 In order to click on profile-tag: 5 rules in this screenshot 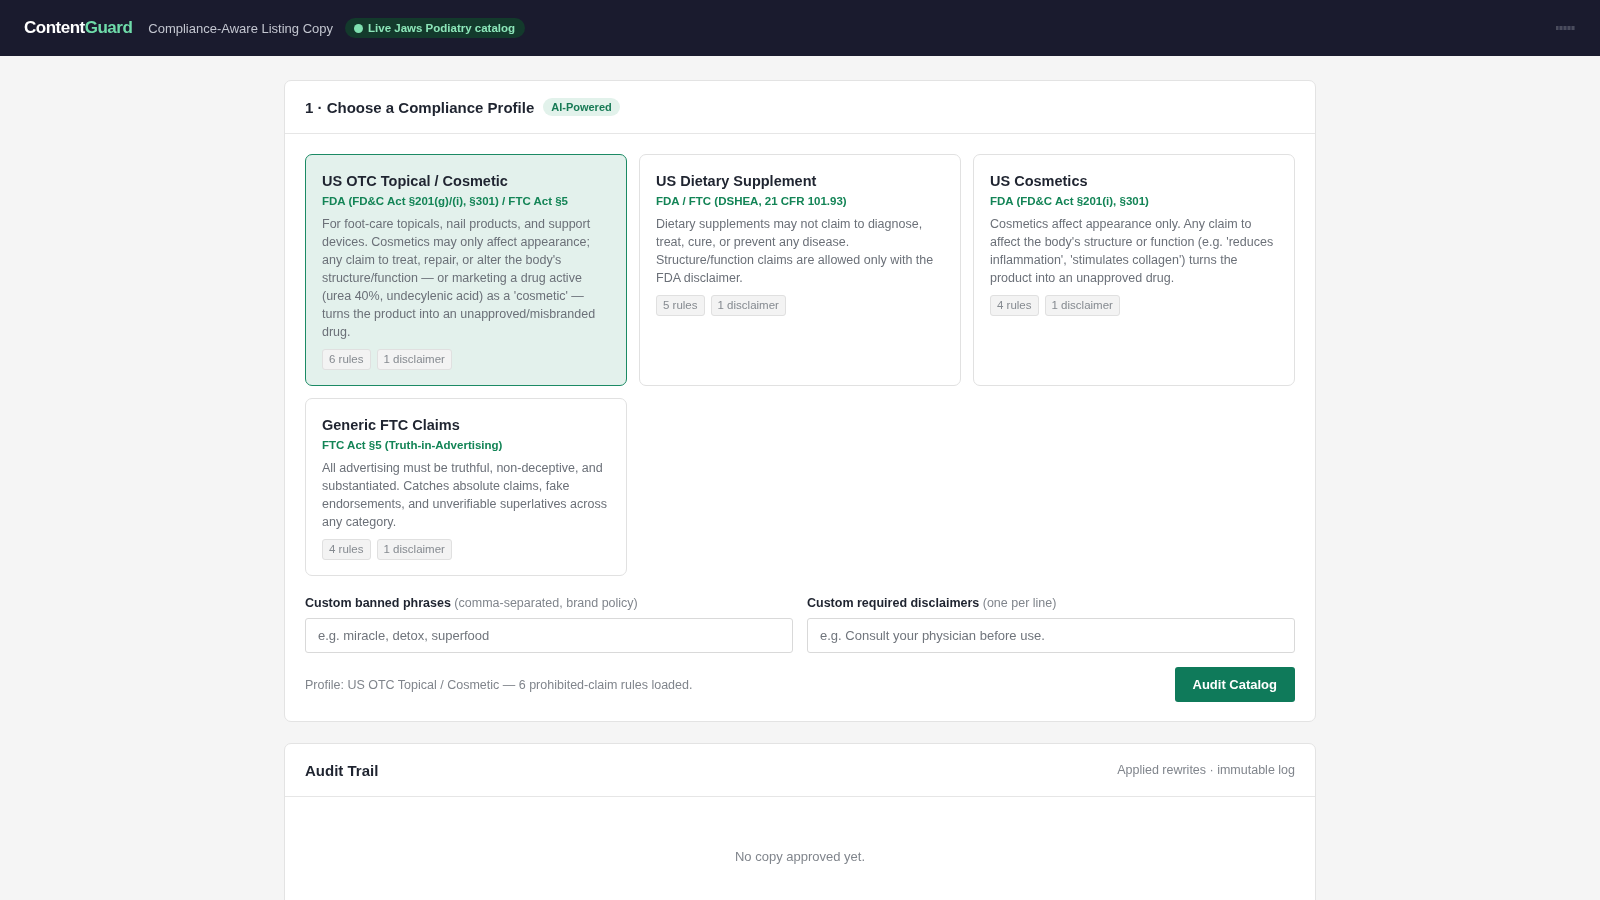, I will do `click(680, 305)`.